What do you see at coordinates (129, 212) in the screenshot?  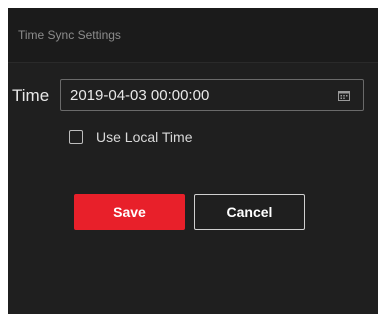 I see `save-button: Save` at bounding box center [129, 212].